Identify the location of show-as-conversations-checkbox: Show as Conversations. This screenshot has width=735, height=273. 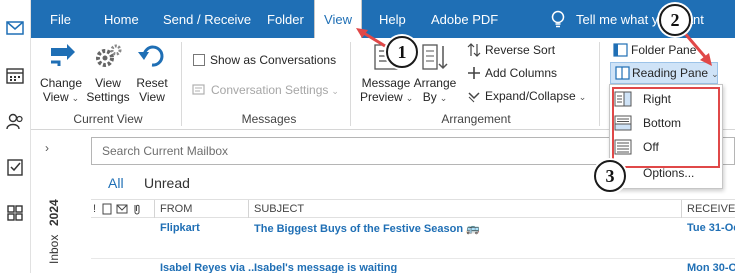
(264, 60).